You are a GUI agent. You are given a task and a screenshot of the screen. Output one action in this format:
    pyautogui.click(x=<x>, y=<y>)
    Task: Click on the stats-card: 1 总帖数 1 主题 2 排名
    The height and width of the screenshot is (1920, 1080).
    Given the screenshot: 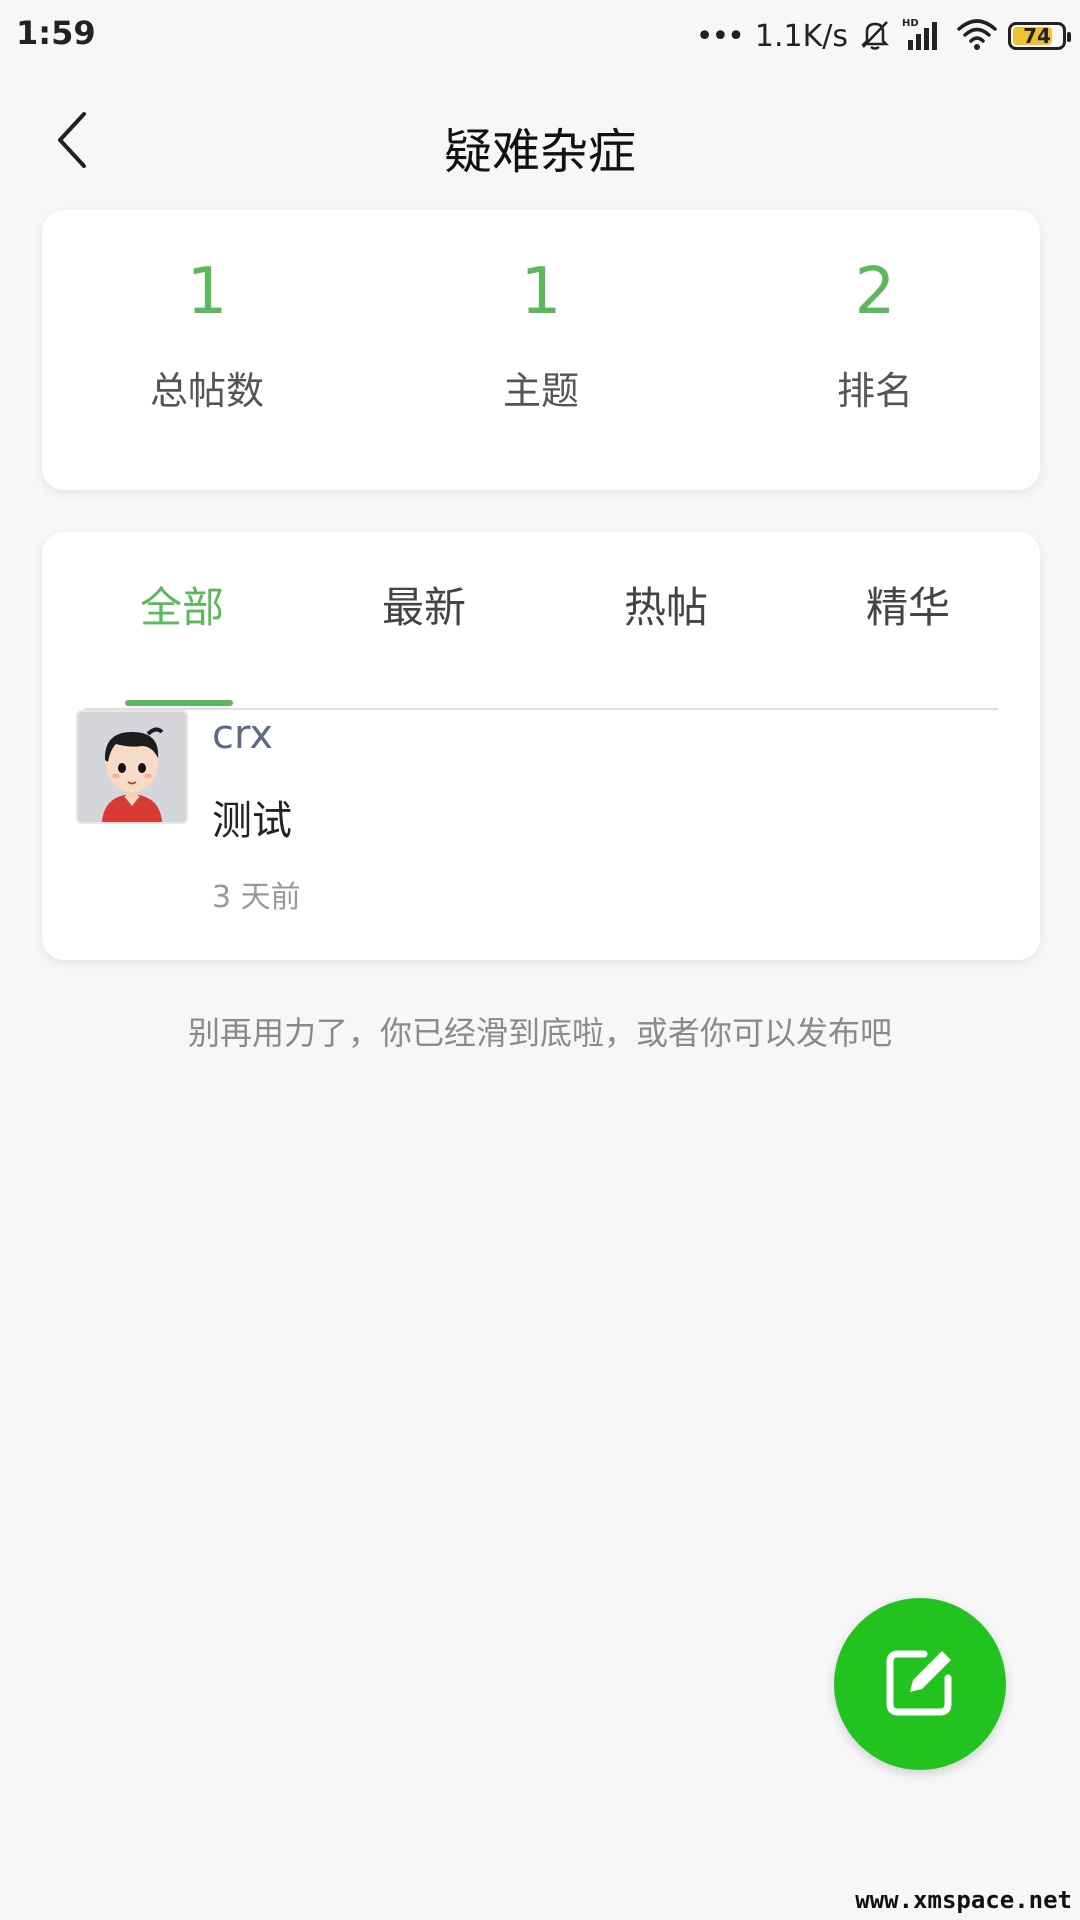 What is the action you would take?
    pyautogui.click(x=541, y=350)
    